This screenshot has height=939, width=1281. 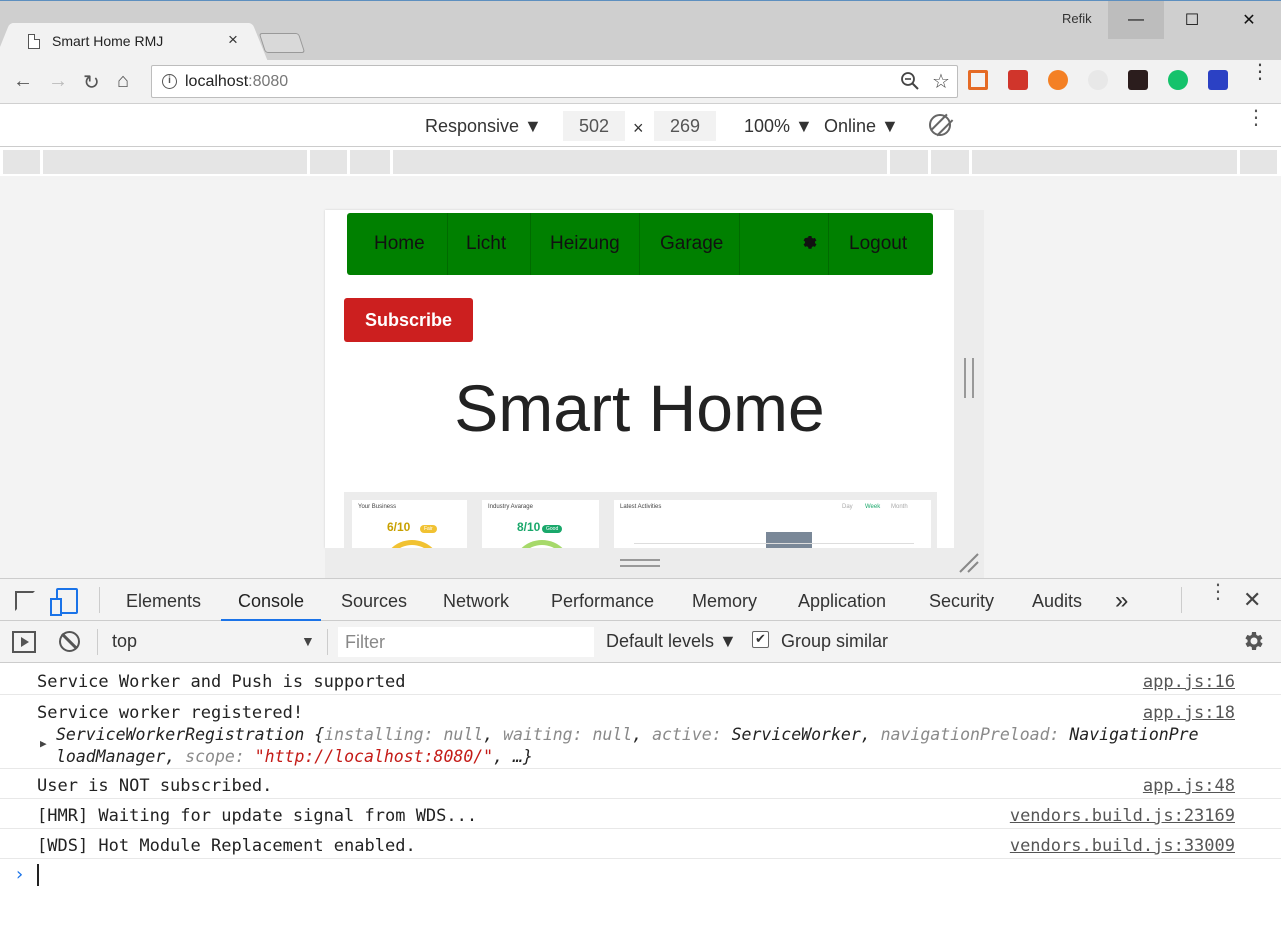 I want to click on extension-pdf-icon, so click(x=1138, y=80).